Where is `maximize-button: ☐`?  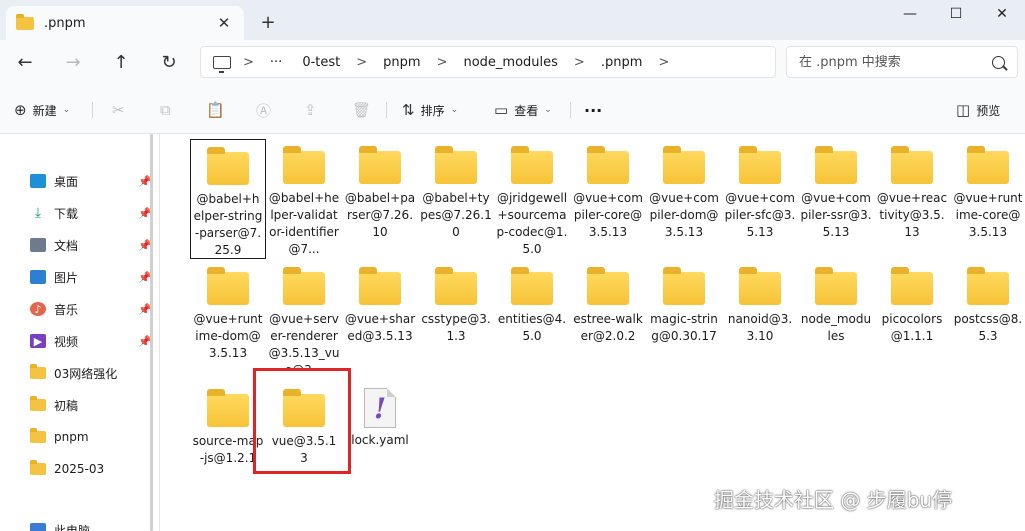 maximize-button: ☐ is located at coordinates (956, 14).